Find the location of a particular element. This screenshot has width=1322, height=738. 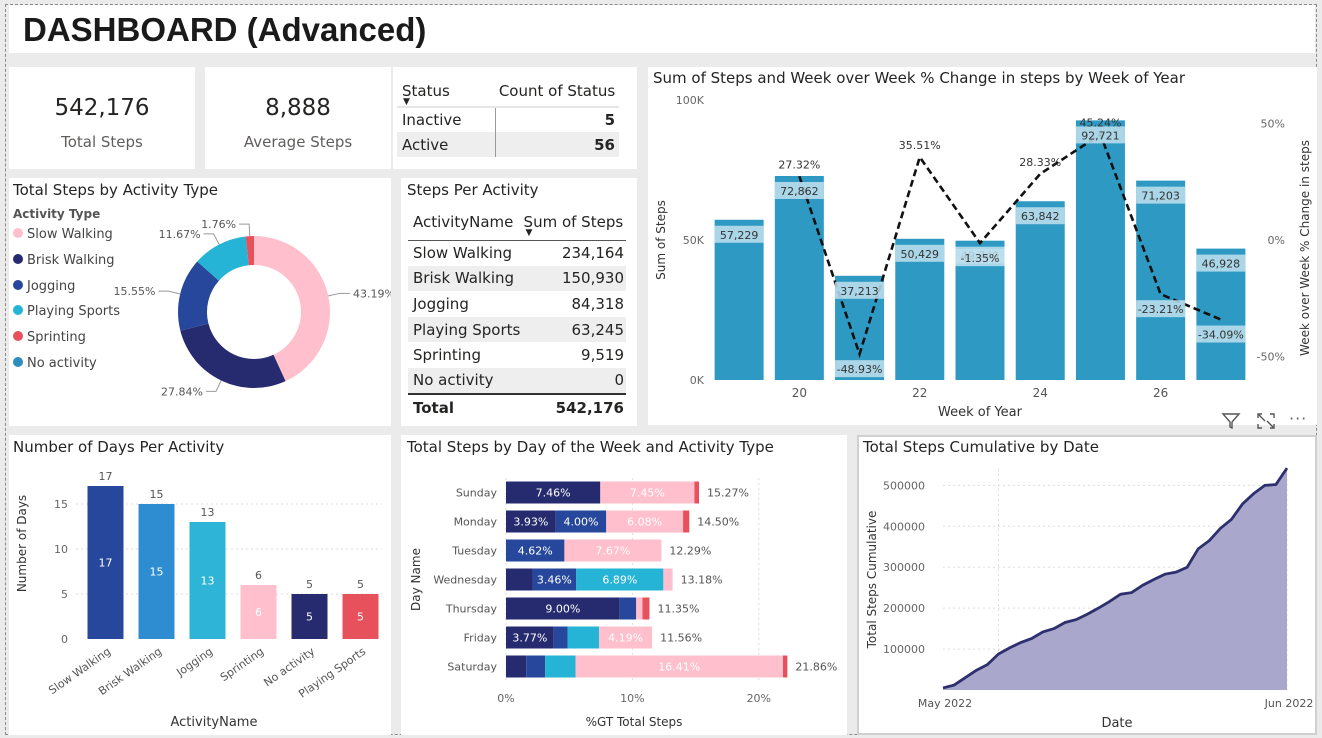

row-total-label: 11.35% is located at coordinates (678, 609).